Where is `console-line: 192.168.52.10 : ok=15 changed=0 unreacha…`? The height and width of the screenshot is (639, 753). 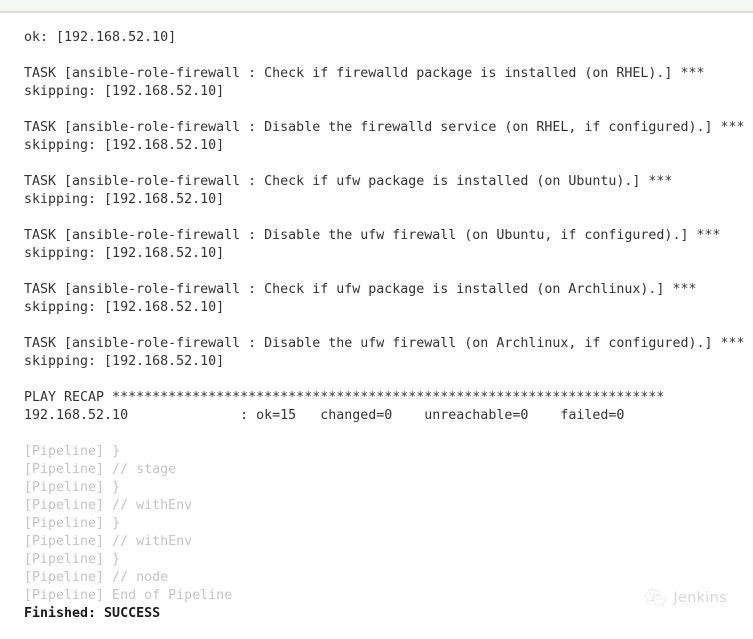 console-line: 192.168.52.10 : ok=15 changed=0 unreacha… is located at coordinates (324, 416).